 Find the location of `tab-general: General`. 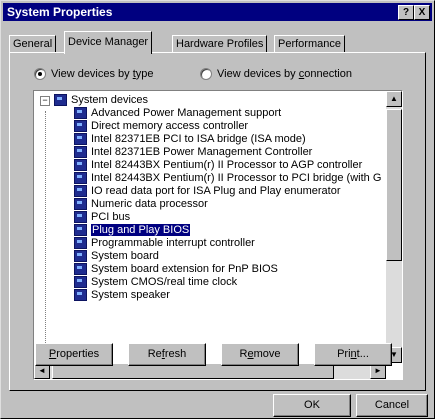

tab-general: General is located at coordinates (33, 44).